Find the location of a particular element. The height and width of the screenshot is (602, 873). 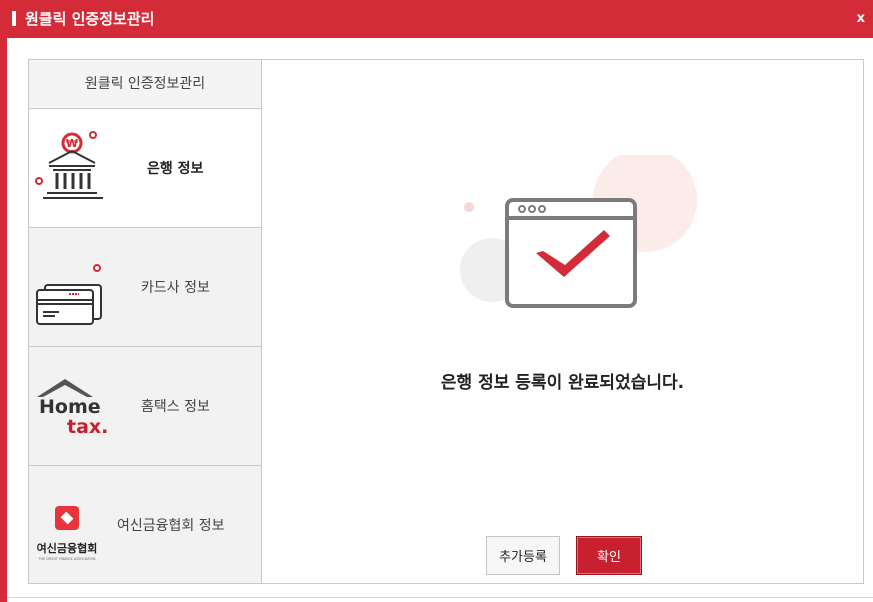

close-button: x is located at coordinates (861, 18).